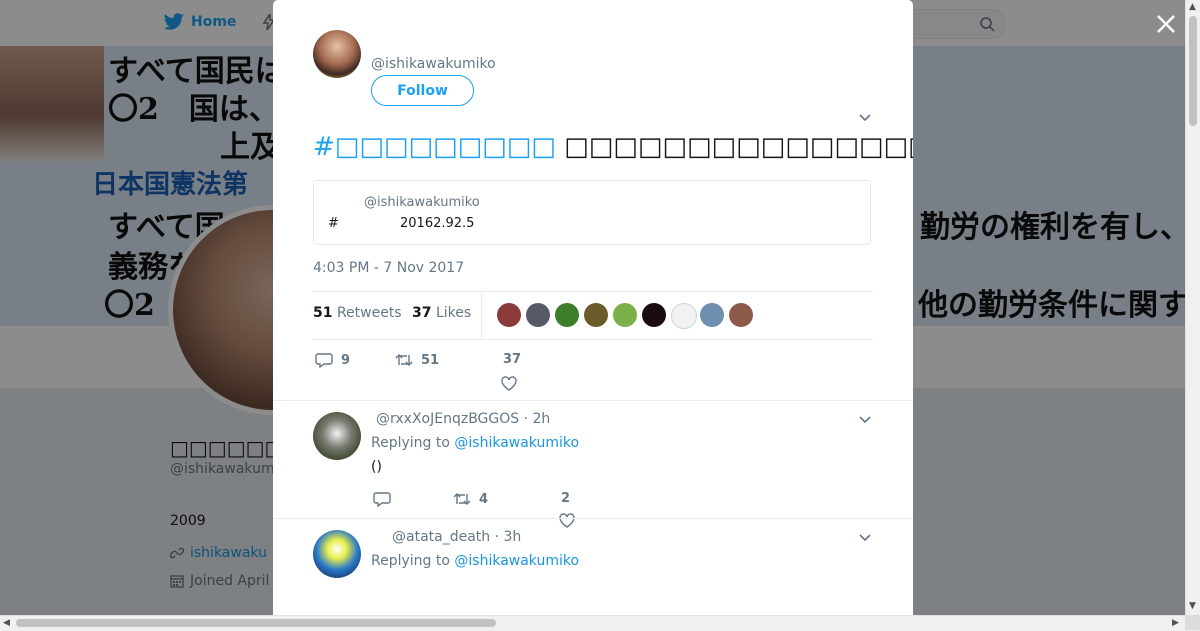 This screenshot has height=631, width=1200. Describe the element at coordinates (1175, 623) in the screenshot. I see `scroll-right-arrow: ▶` at that location.